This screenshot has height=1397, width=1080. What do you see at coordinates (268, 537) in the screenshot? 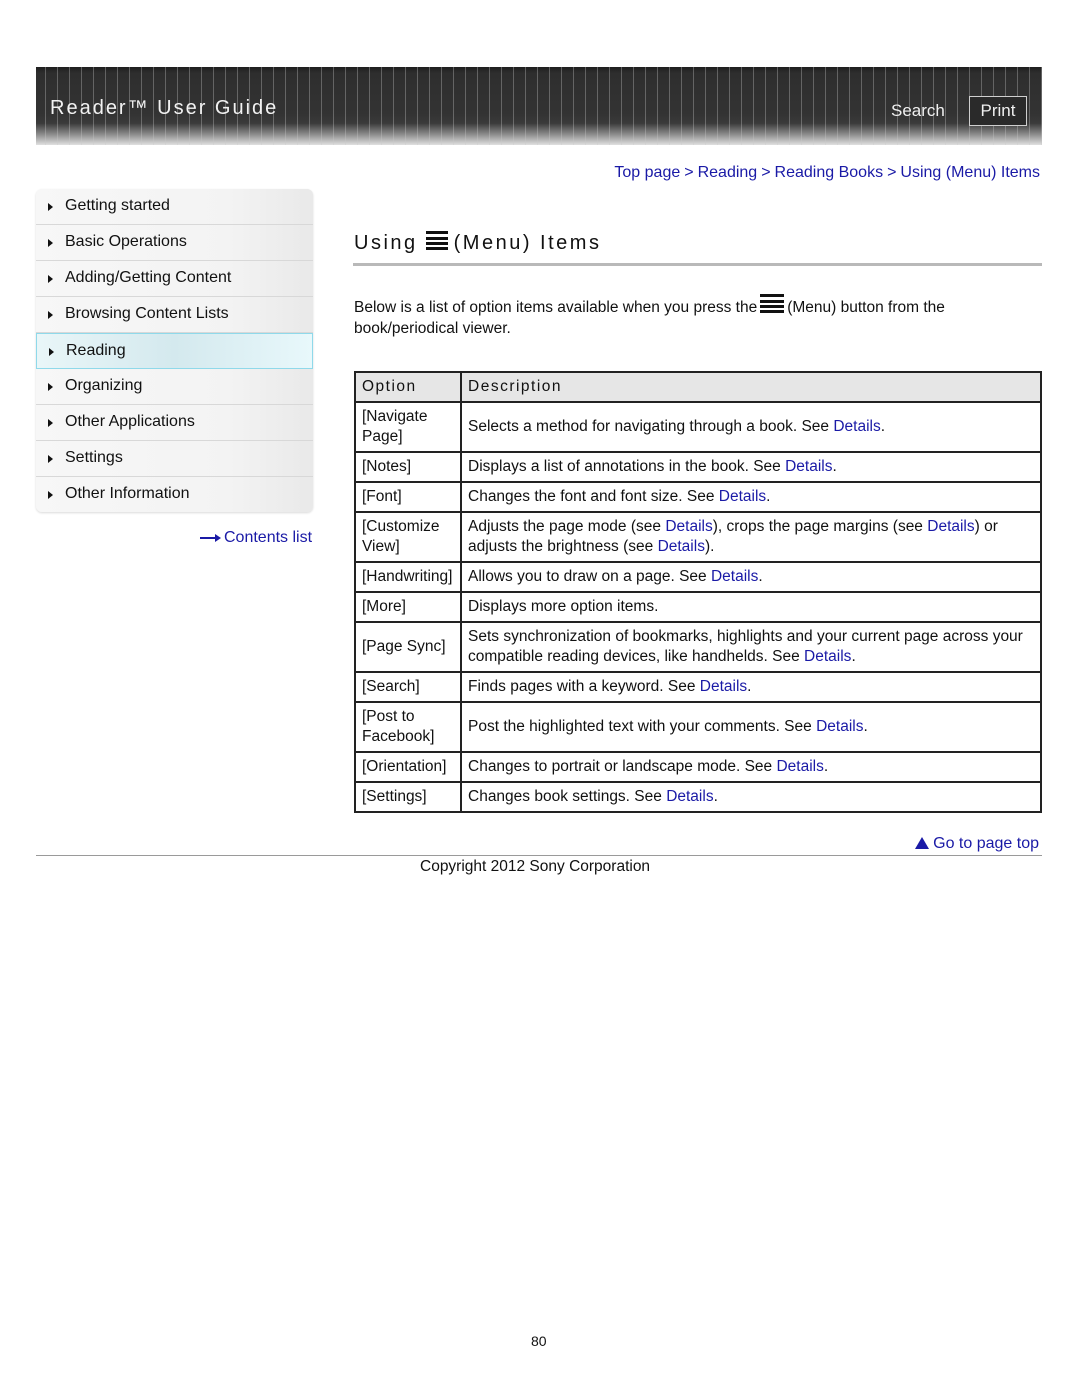
I see `contents-list-label: Contents list` at bounding box center [268, 537].